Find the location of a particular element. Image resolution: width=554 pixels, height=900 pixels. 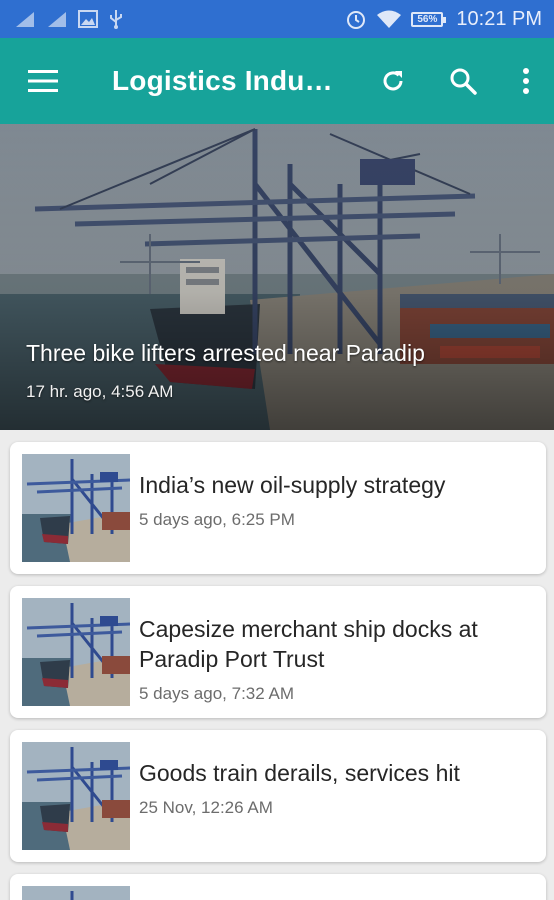

more-vert-icon is located at coordinates (526, 81).